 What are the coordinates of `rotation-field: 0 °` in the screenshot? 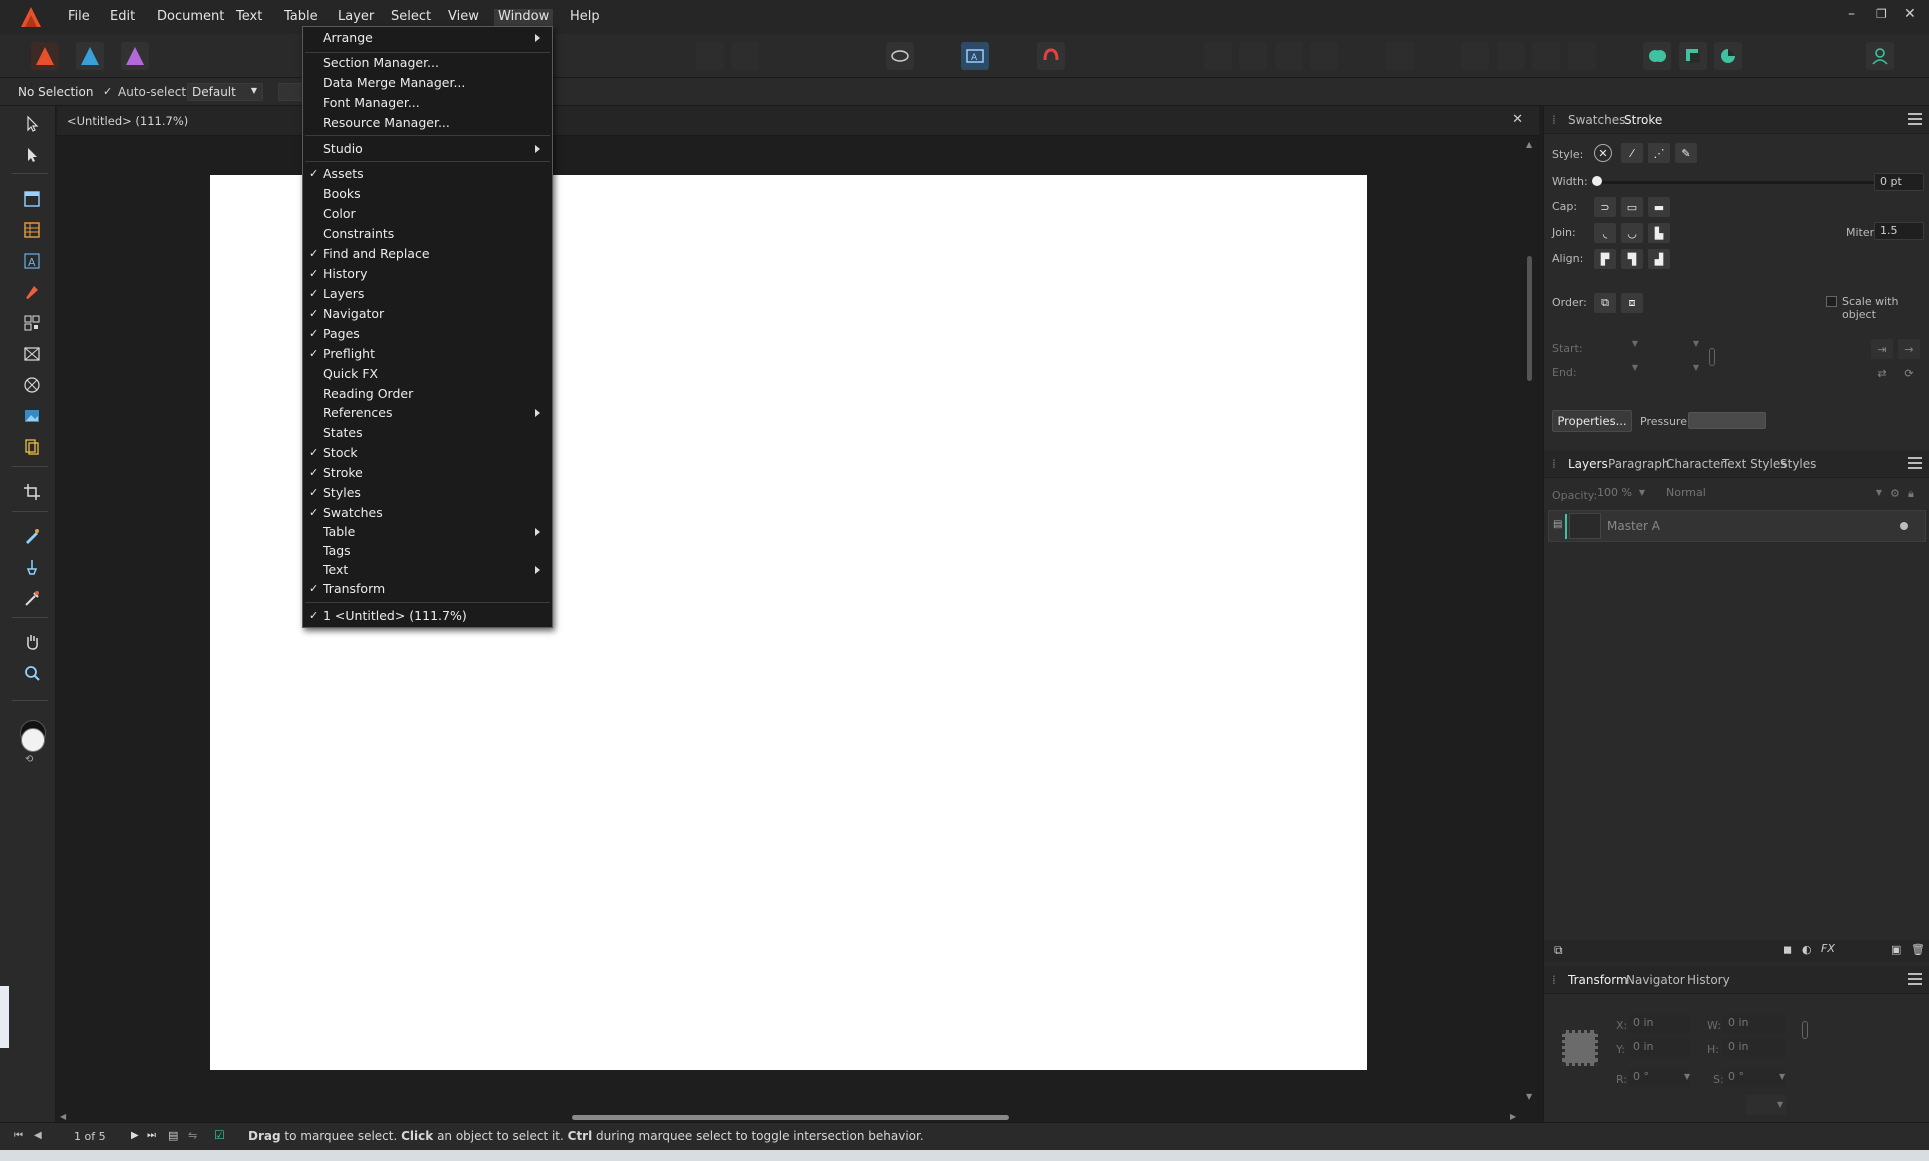 It's located at (1659, 1078).